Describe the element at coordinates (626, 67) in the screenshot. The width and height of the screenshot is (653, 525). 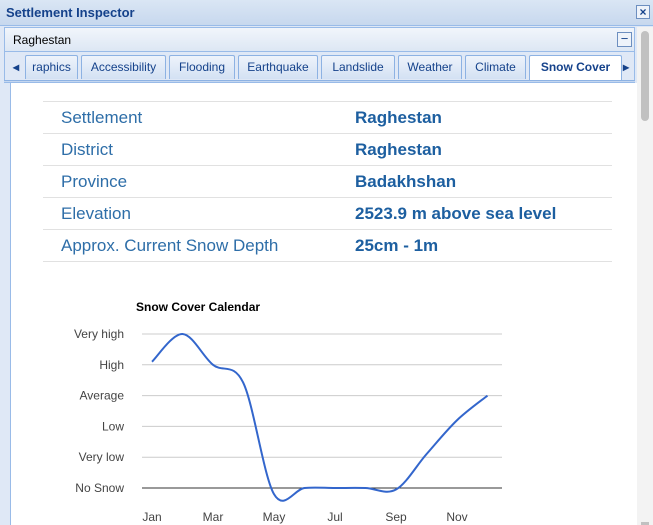
I see `tab-scroll-right-icon: ▸` at that location.